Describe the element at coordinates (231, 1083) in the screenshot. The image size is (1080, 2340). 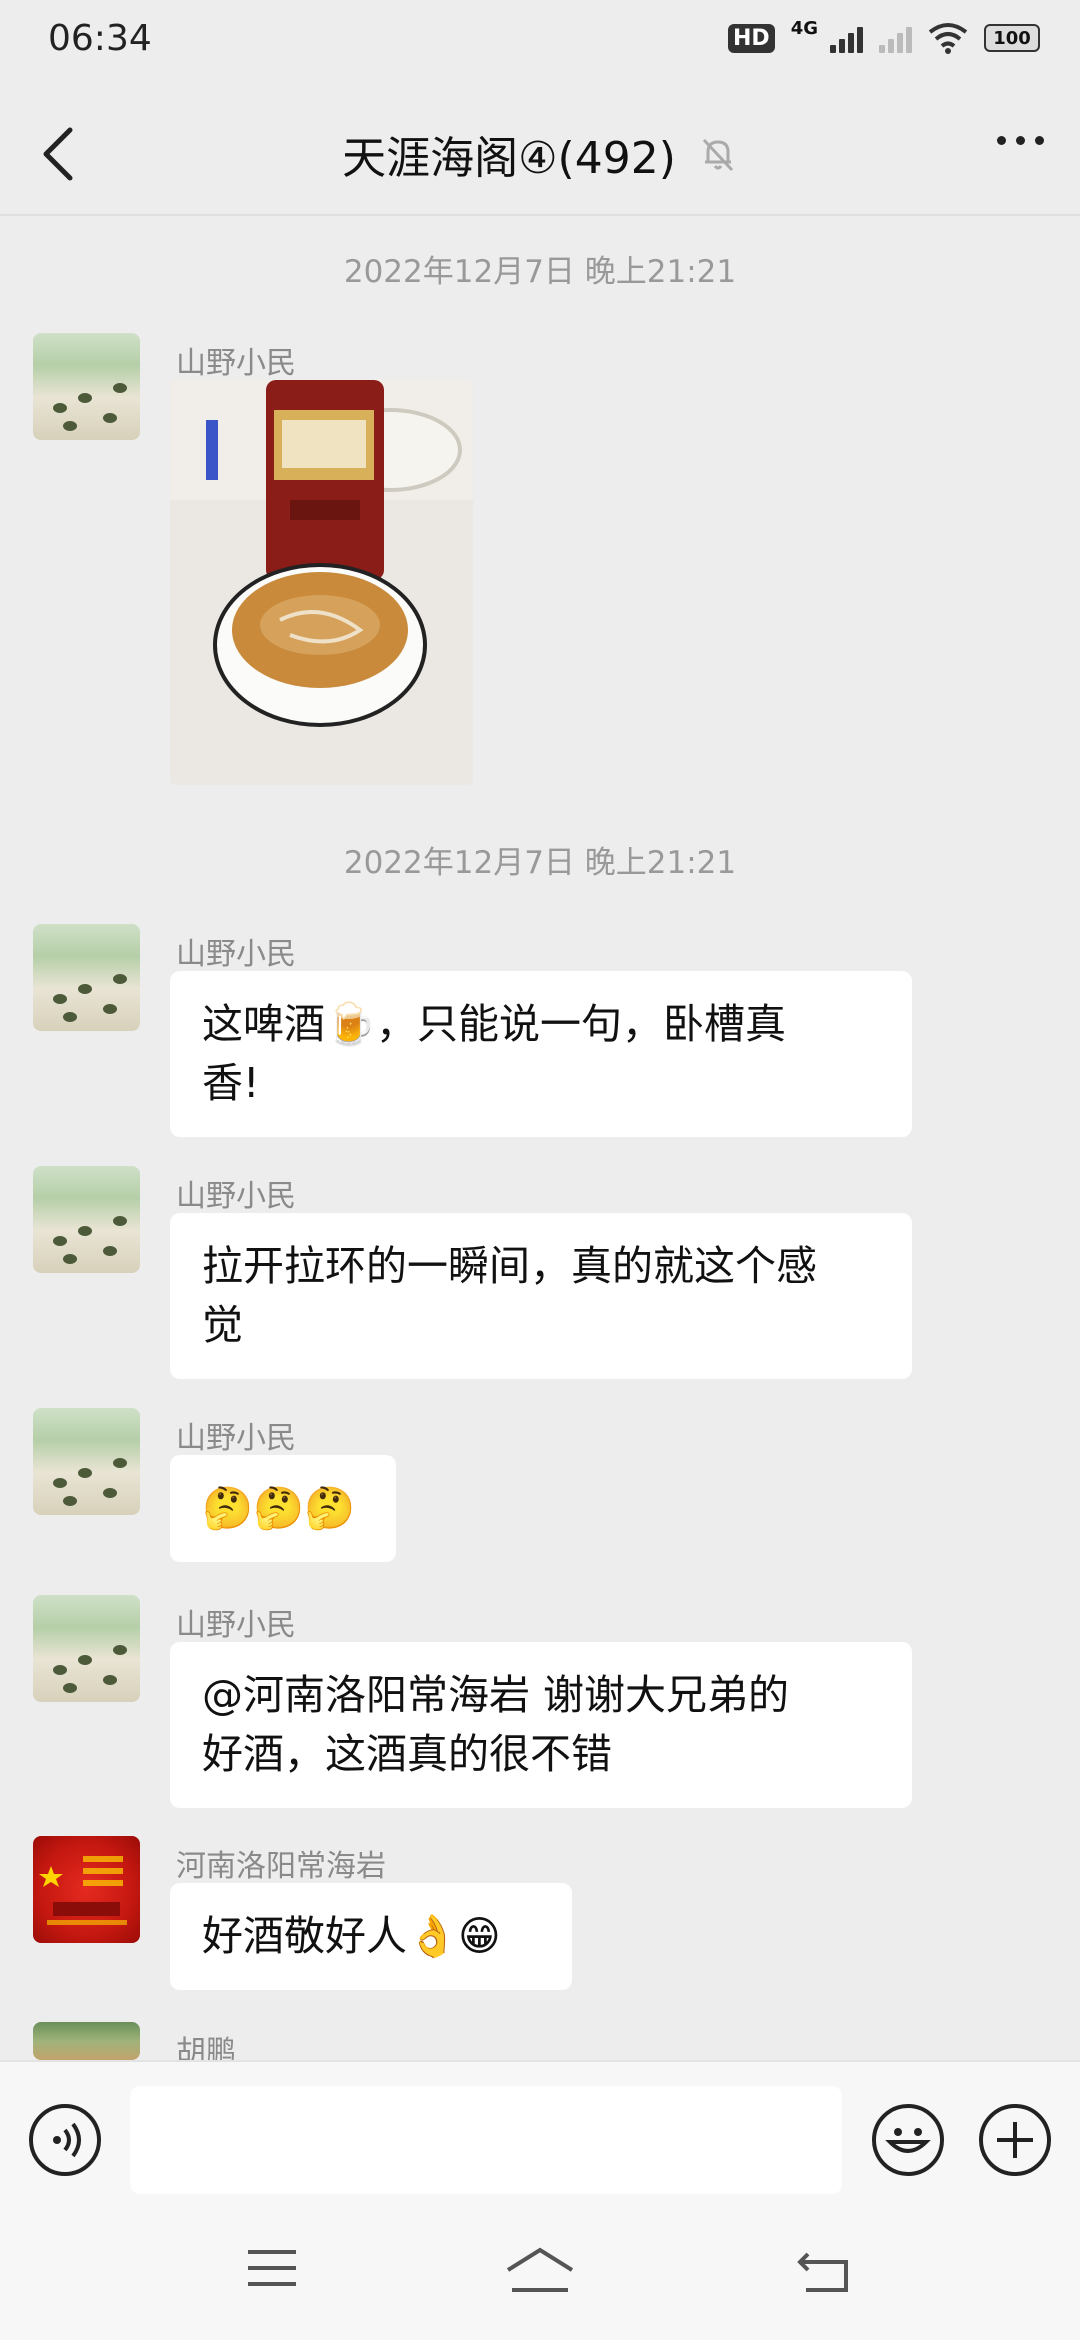
I see `message-text-line: 香!` at that location.